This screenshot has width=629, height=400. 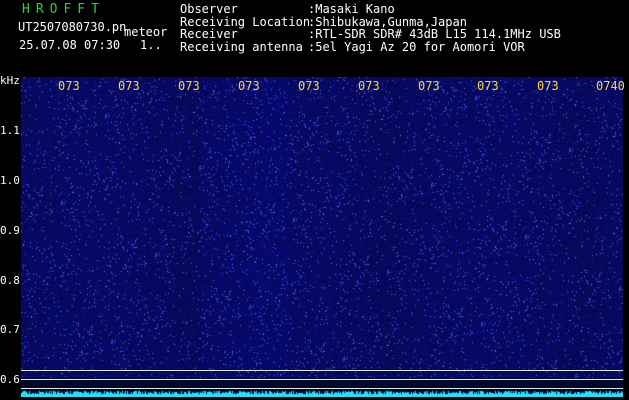 I want to click on frequency-unit-label: kHz, so click(x=10, y=80).